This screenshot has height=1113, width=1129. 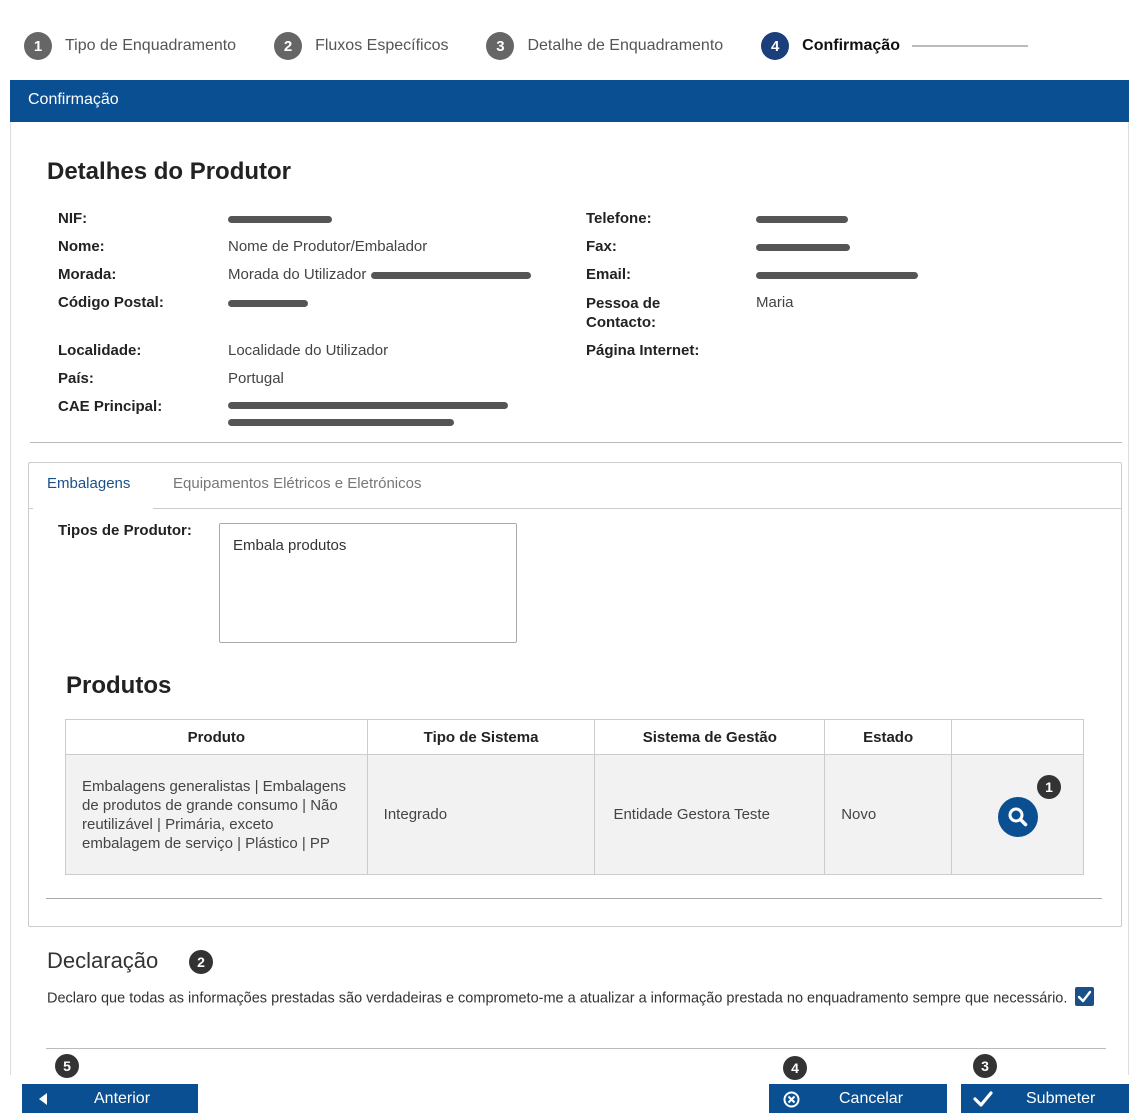 I want to click on anterior-label: Anterior, so click(x=122, y=1098).